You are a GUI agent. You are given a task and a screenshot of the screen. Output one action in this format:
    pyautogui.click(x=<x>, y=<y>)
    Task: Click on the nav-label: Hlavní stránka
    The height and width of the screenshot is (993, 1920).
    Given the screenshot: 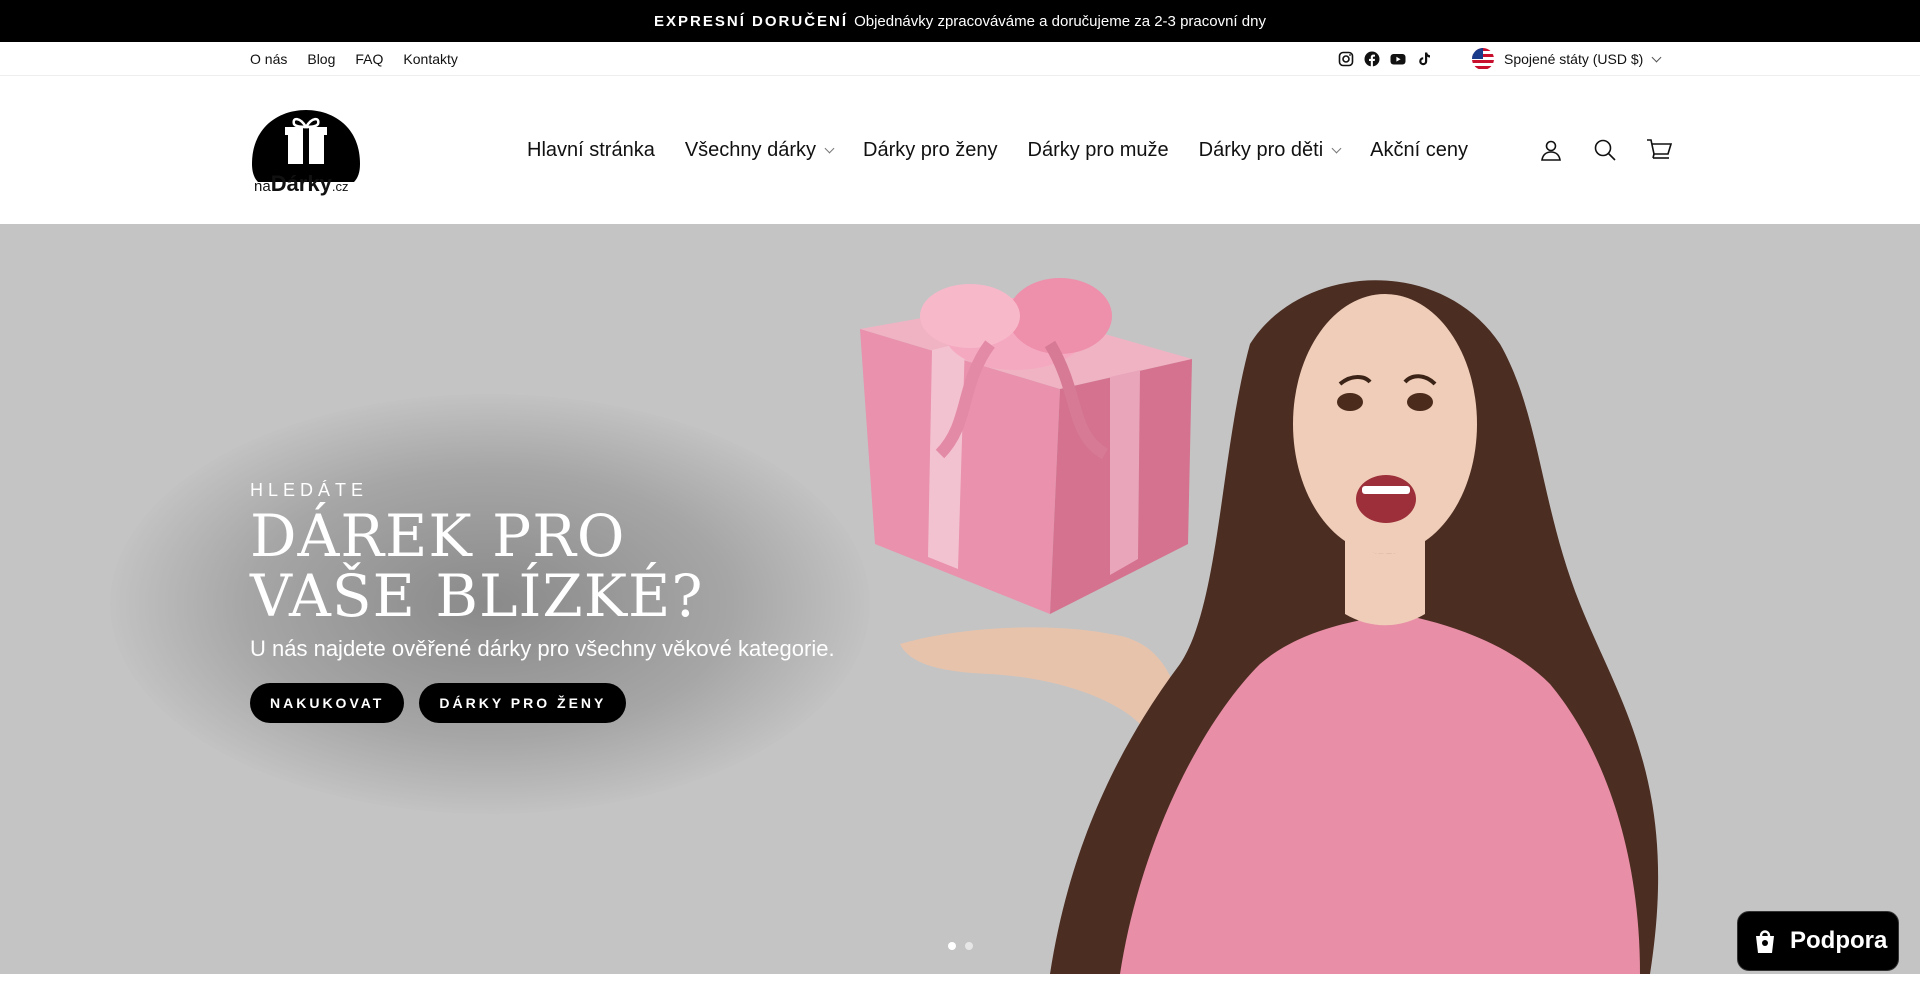 What is the action you would take?
    pyautogui.click(x=591, y=149)
    